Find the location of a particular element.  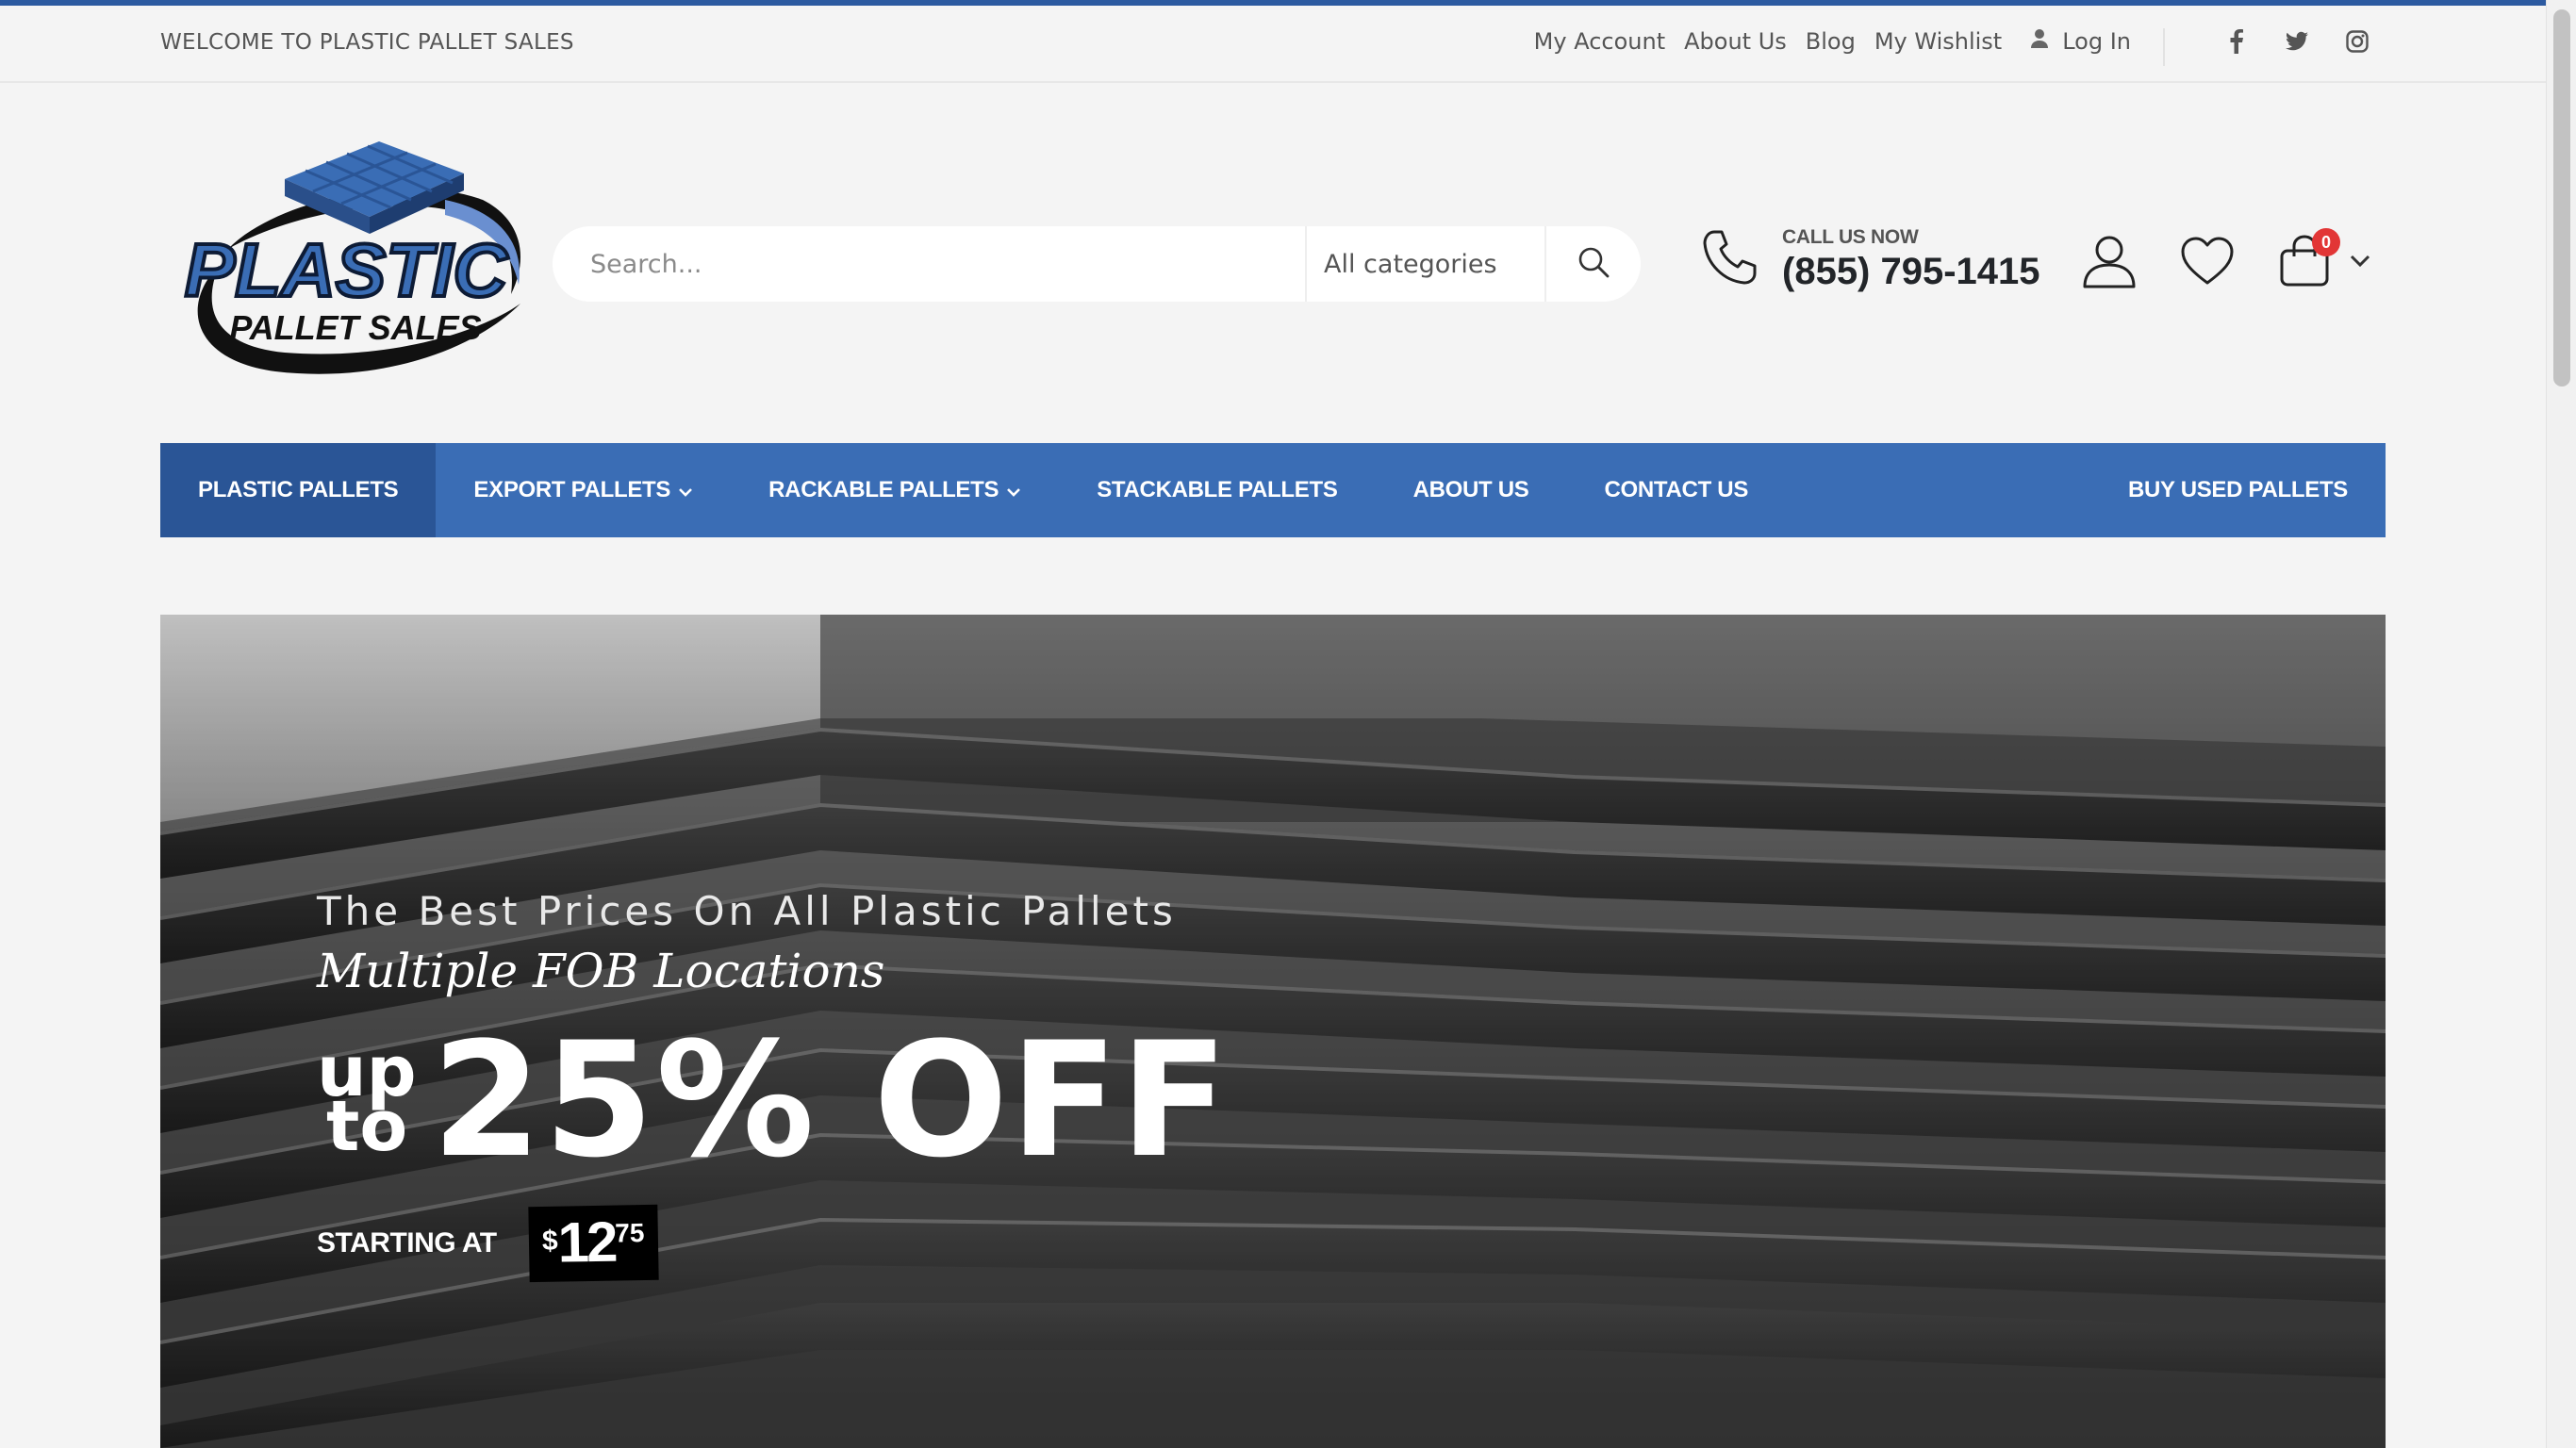

nav-plastic-pallets: PLASTIC PALLETS is located at coordinates (298, 490).